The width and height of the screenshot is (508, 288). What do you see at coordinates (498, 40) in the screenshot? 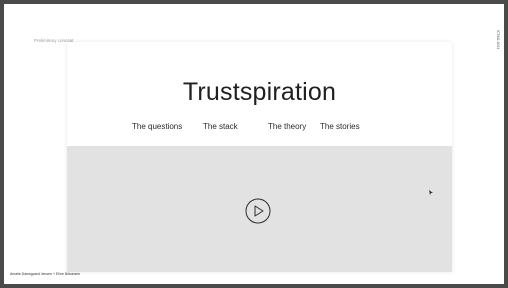
I see `side-label: ICTM2 2021` at bounding box center [498, 40].